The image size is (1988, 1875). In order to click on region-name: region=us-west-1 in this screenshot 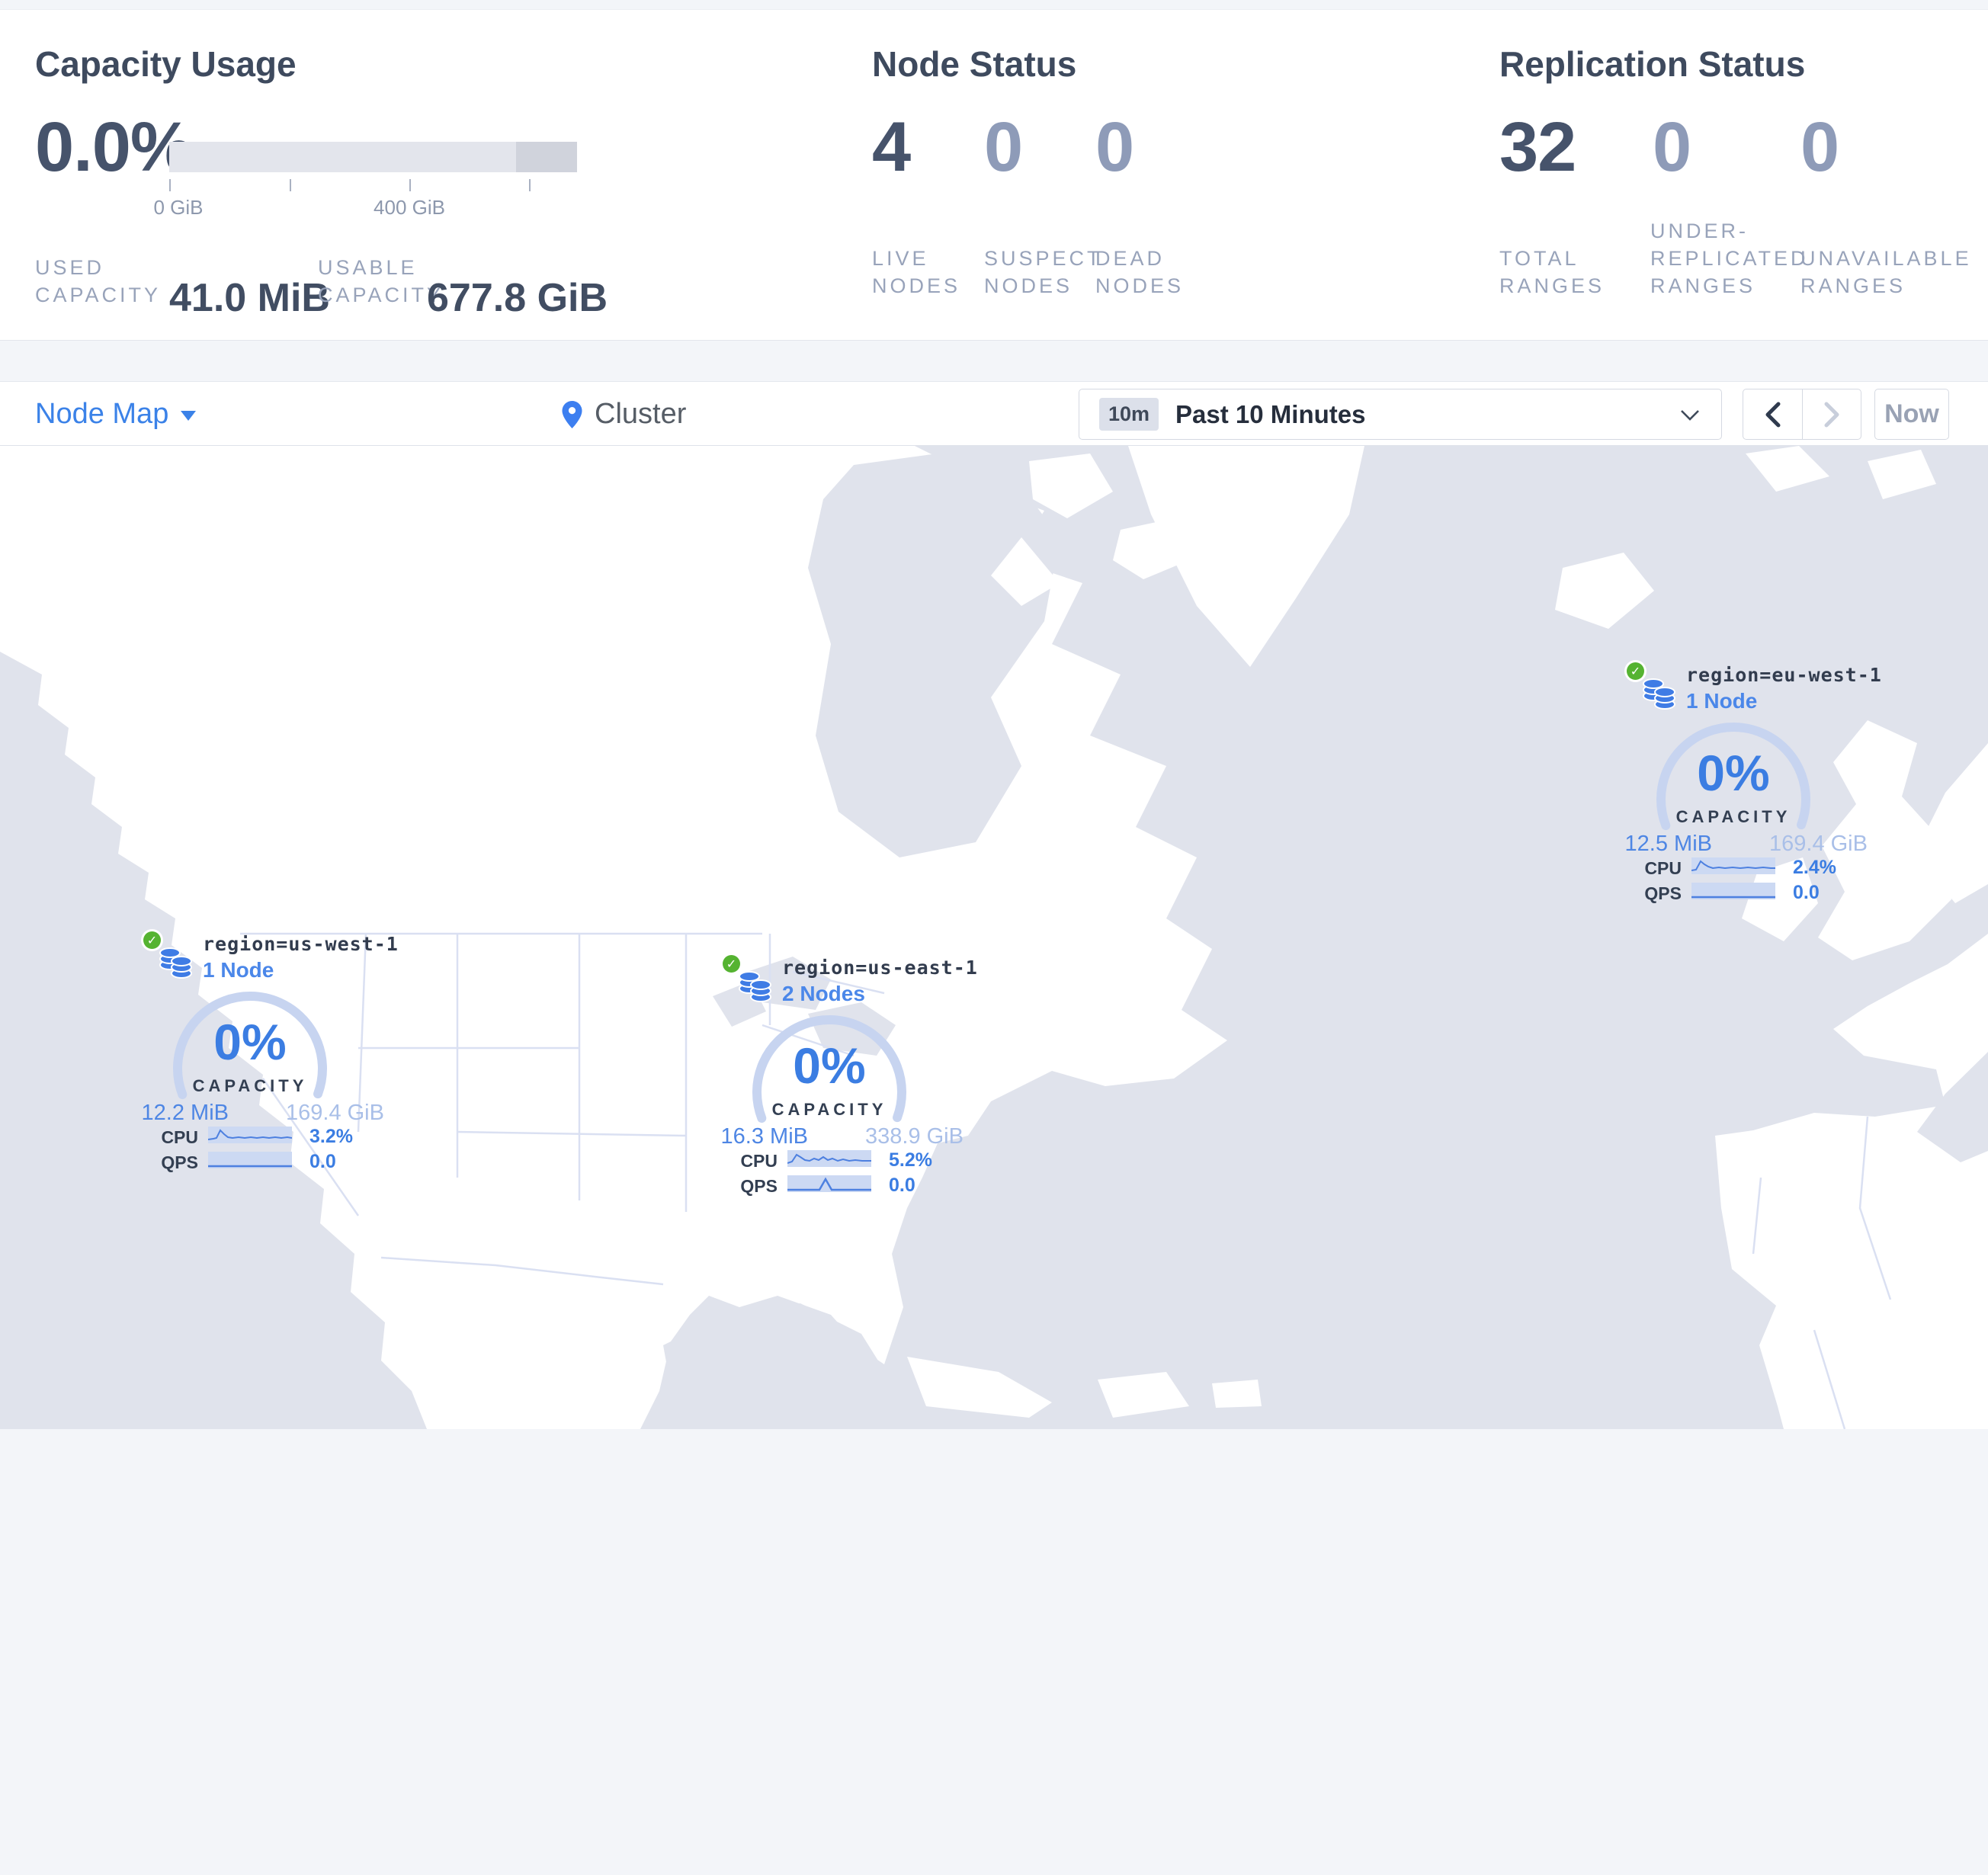, I will do `click(301, 944)`.